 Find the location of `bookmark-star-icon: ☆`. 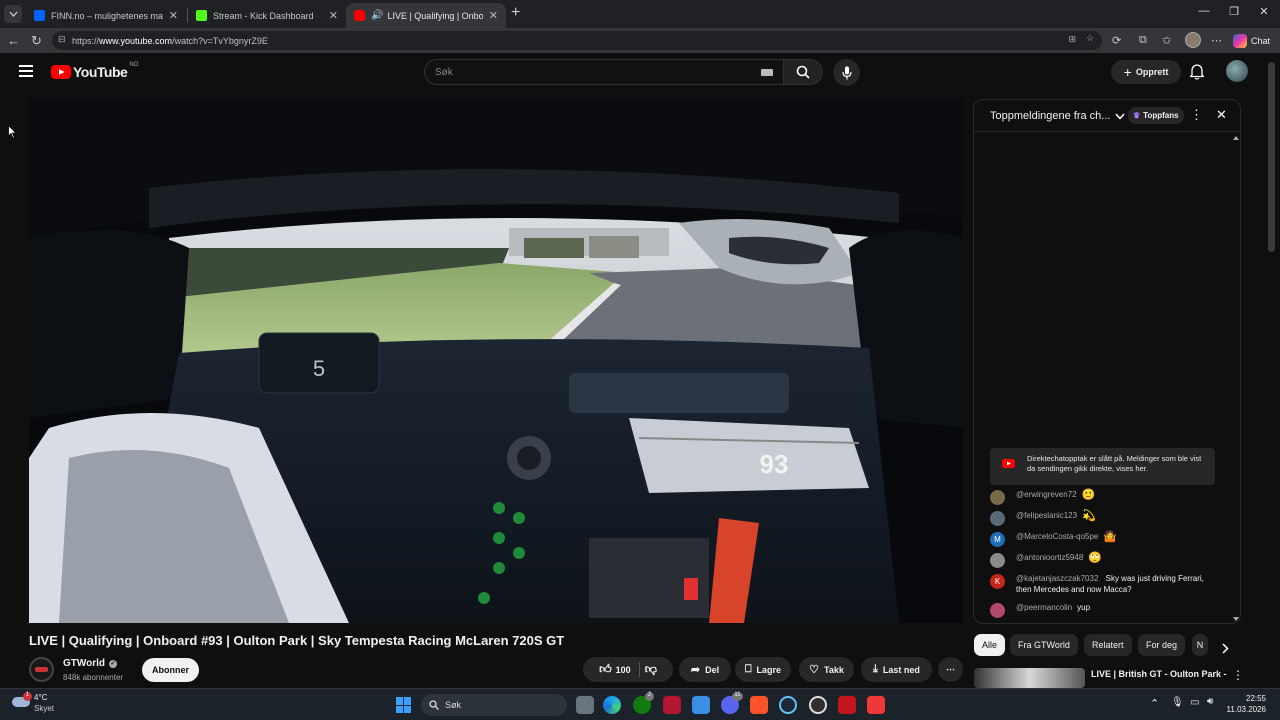

bookmark-star-icon: ☆ is located at coordinates (1090, 38).